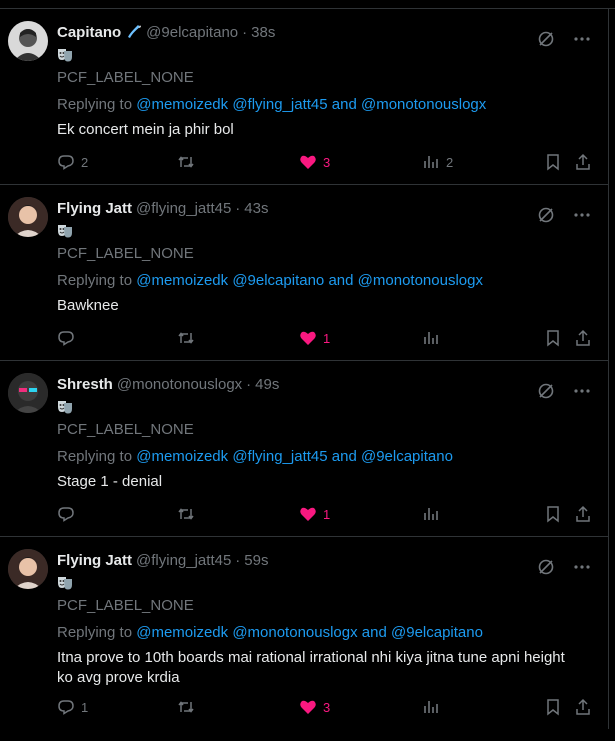 Image resolution: width=615 pixels, height=741 pixels. Describe the element at coordinates (437, 162) in the screenshot. I see `views-button: 2` at that location.